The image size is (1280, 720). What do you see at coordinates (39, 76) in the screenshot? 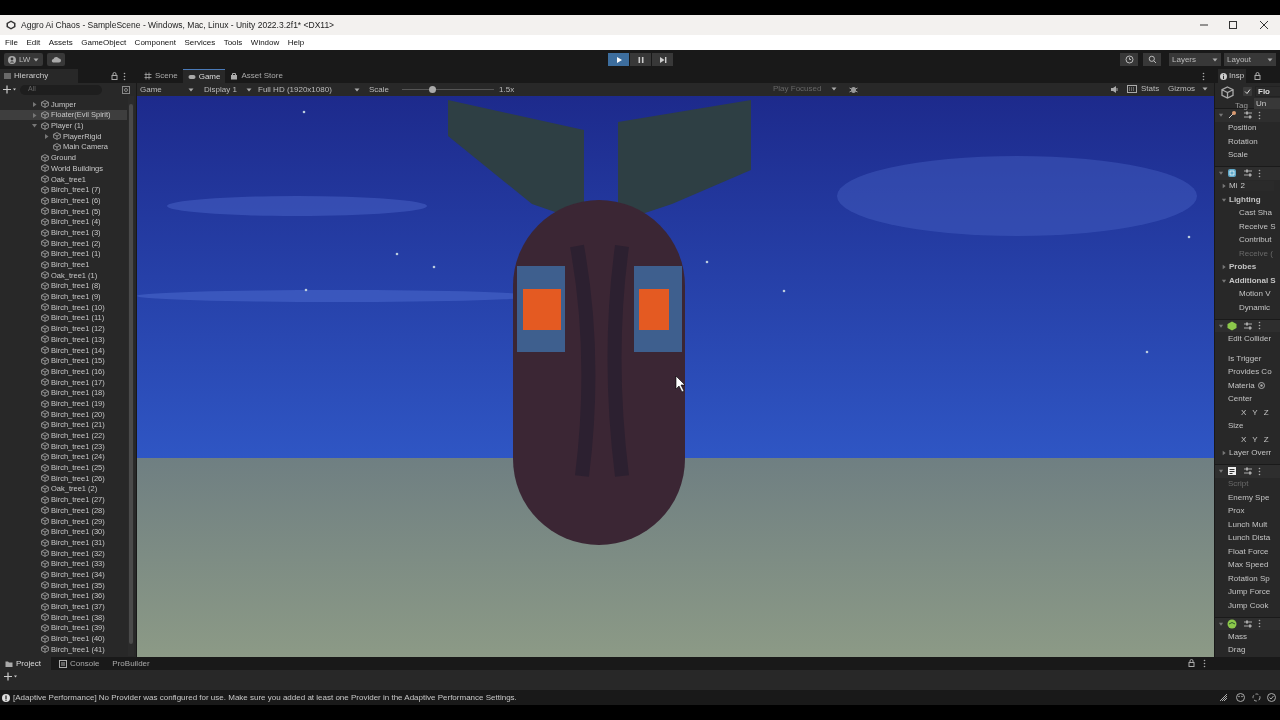
I see `hierarchy-tab: Hierarchy` at bounding box center [39, 76].